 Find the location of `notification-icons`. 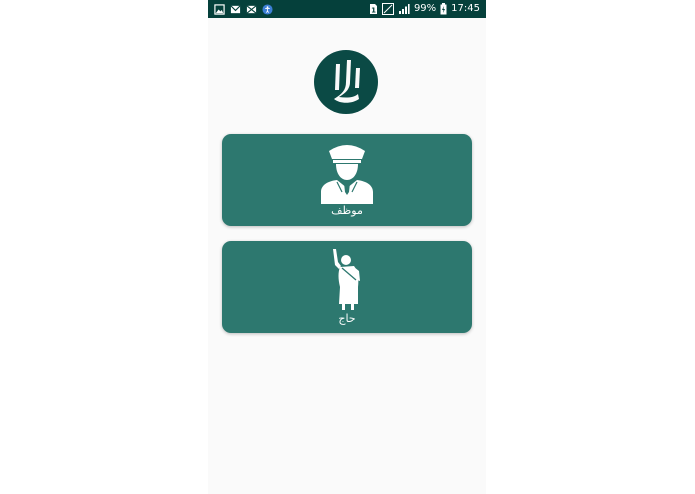

notification-icons is located at coordinates (243, 9).